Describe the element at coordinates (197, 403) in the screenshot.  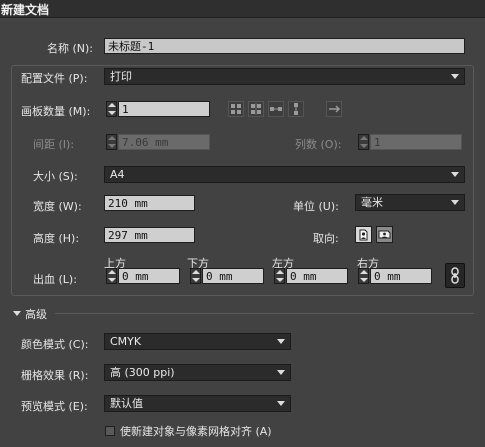
I see `preview-dropdown: 默认值` at that location.